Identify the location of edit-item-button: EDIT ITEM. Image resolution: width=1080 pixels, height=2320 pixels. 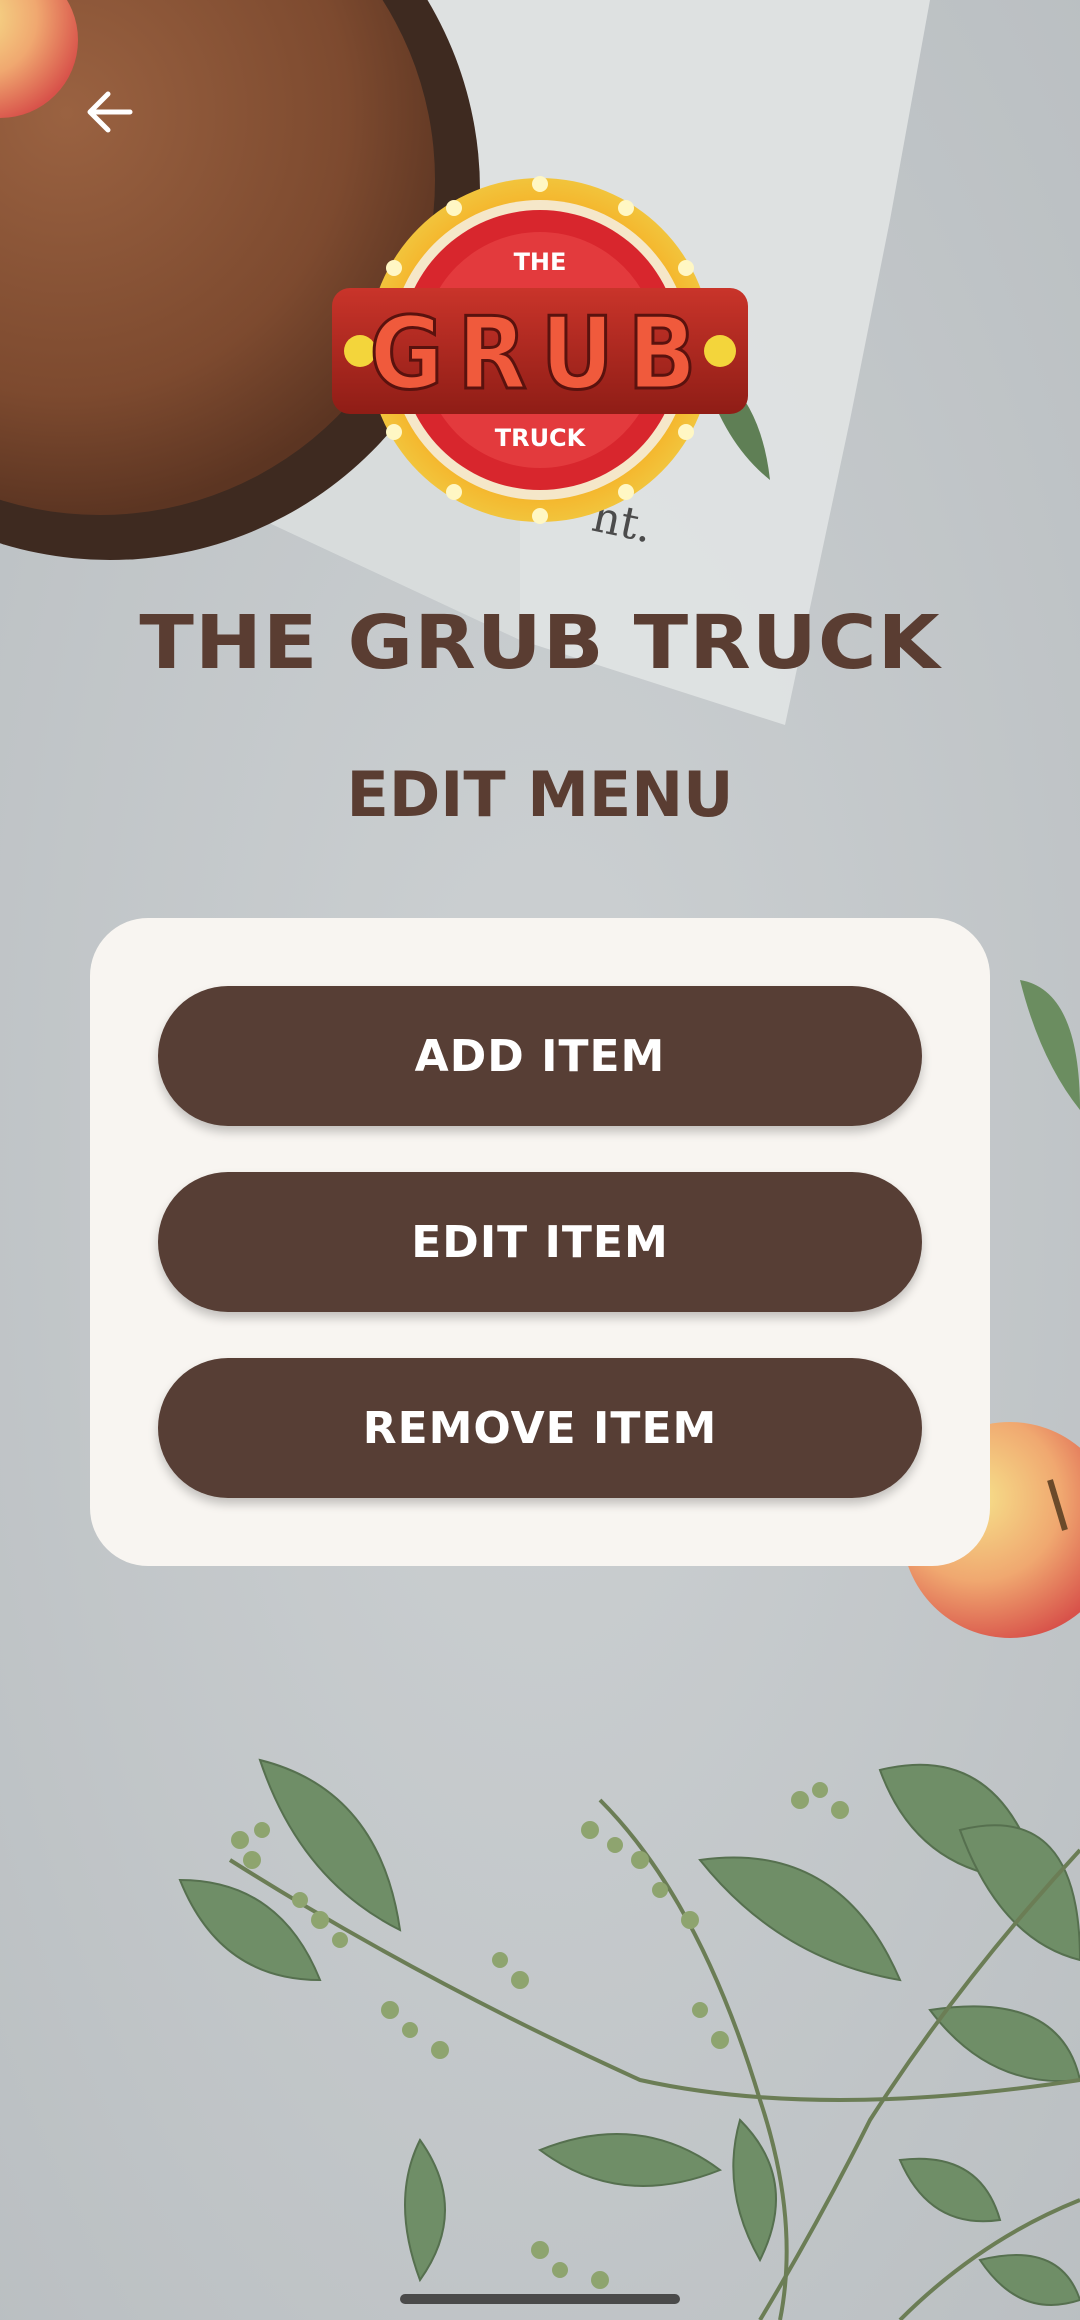
(540, 1242).